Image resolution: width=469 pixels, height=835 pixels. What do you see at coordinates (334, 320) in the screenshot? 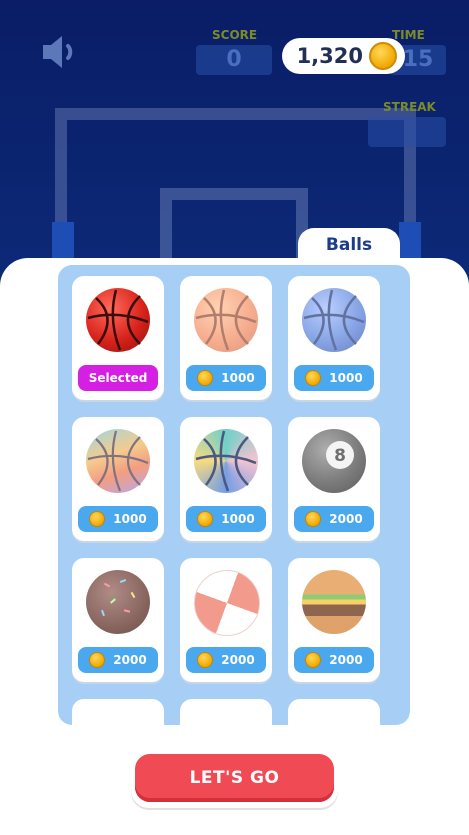
I see `basketball-blue-icon` at bounding box center [334, 320].